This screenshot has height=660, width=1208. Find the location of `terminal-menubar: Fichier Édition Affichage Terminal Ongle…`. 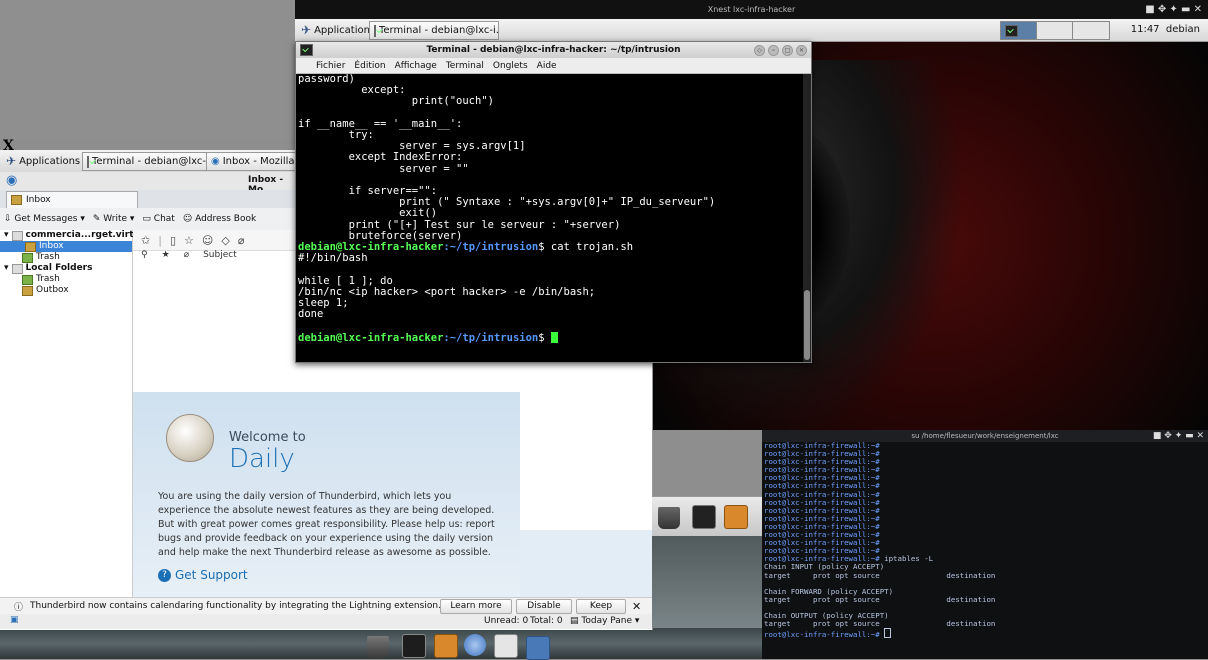

terminal-menubar: Fichier Édition Affichage Terminal Ongle… is located at coordinates (553, 66).